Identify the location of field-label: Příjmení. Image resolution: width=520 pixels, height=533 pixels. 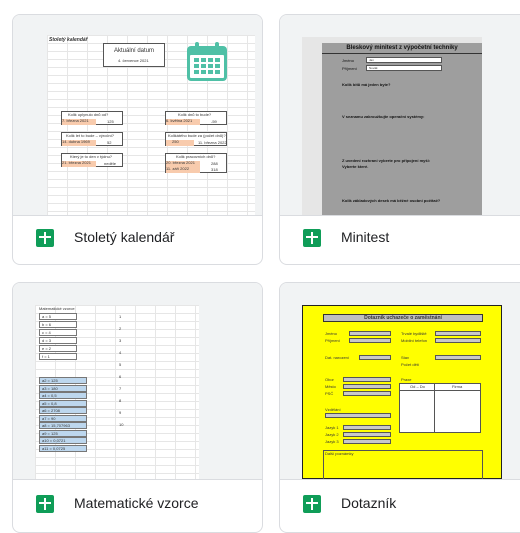
(332, 340).